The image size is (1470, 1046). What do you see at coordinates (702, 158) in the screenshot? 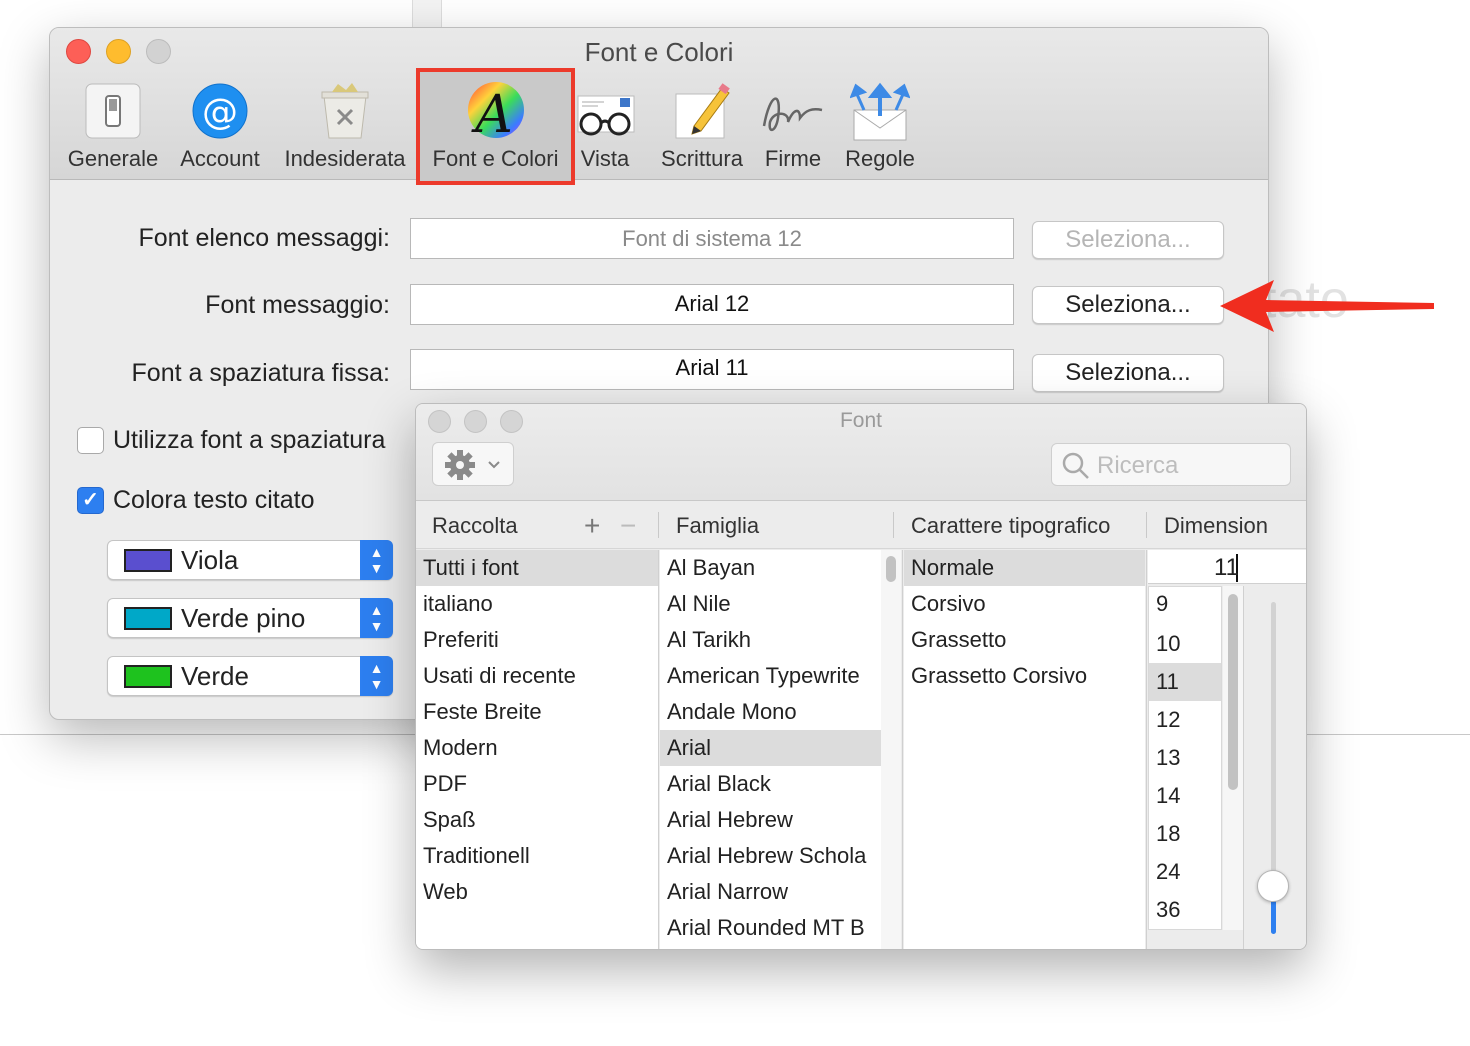
I see `tab-label: Scrittura` at bounding box center [702, 158].